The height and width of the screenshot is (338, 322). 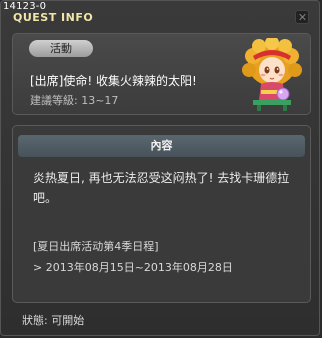 I want to click on quest-name: [出席]使命! 收集火辣辣的太阳!, so click(x=113, y=81).